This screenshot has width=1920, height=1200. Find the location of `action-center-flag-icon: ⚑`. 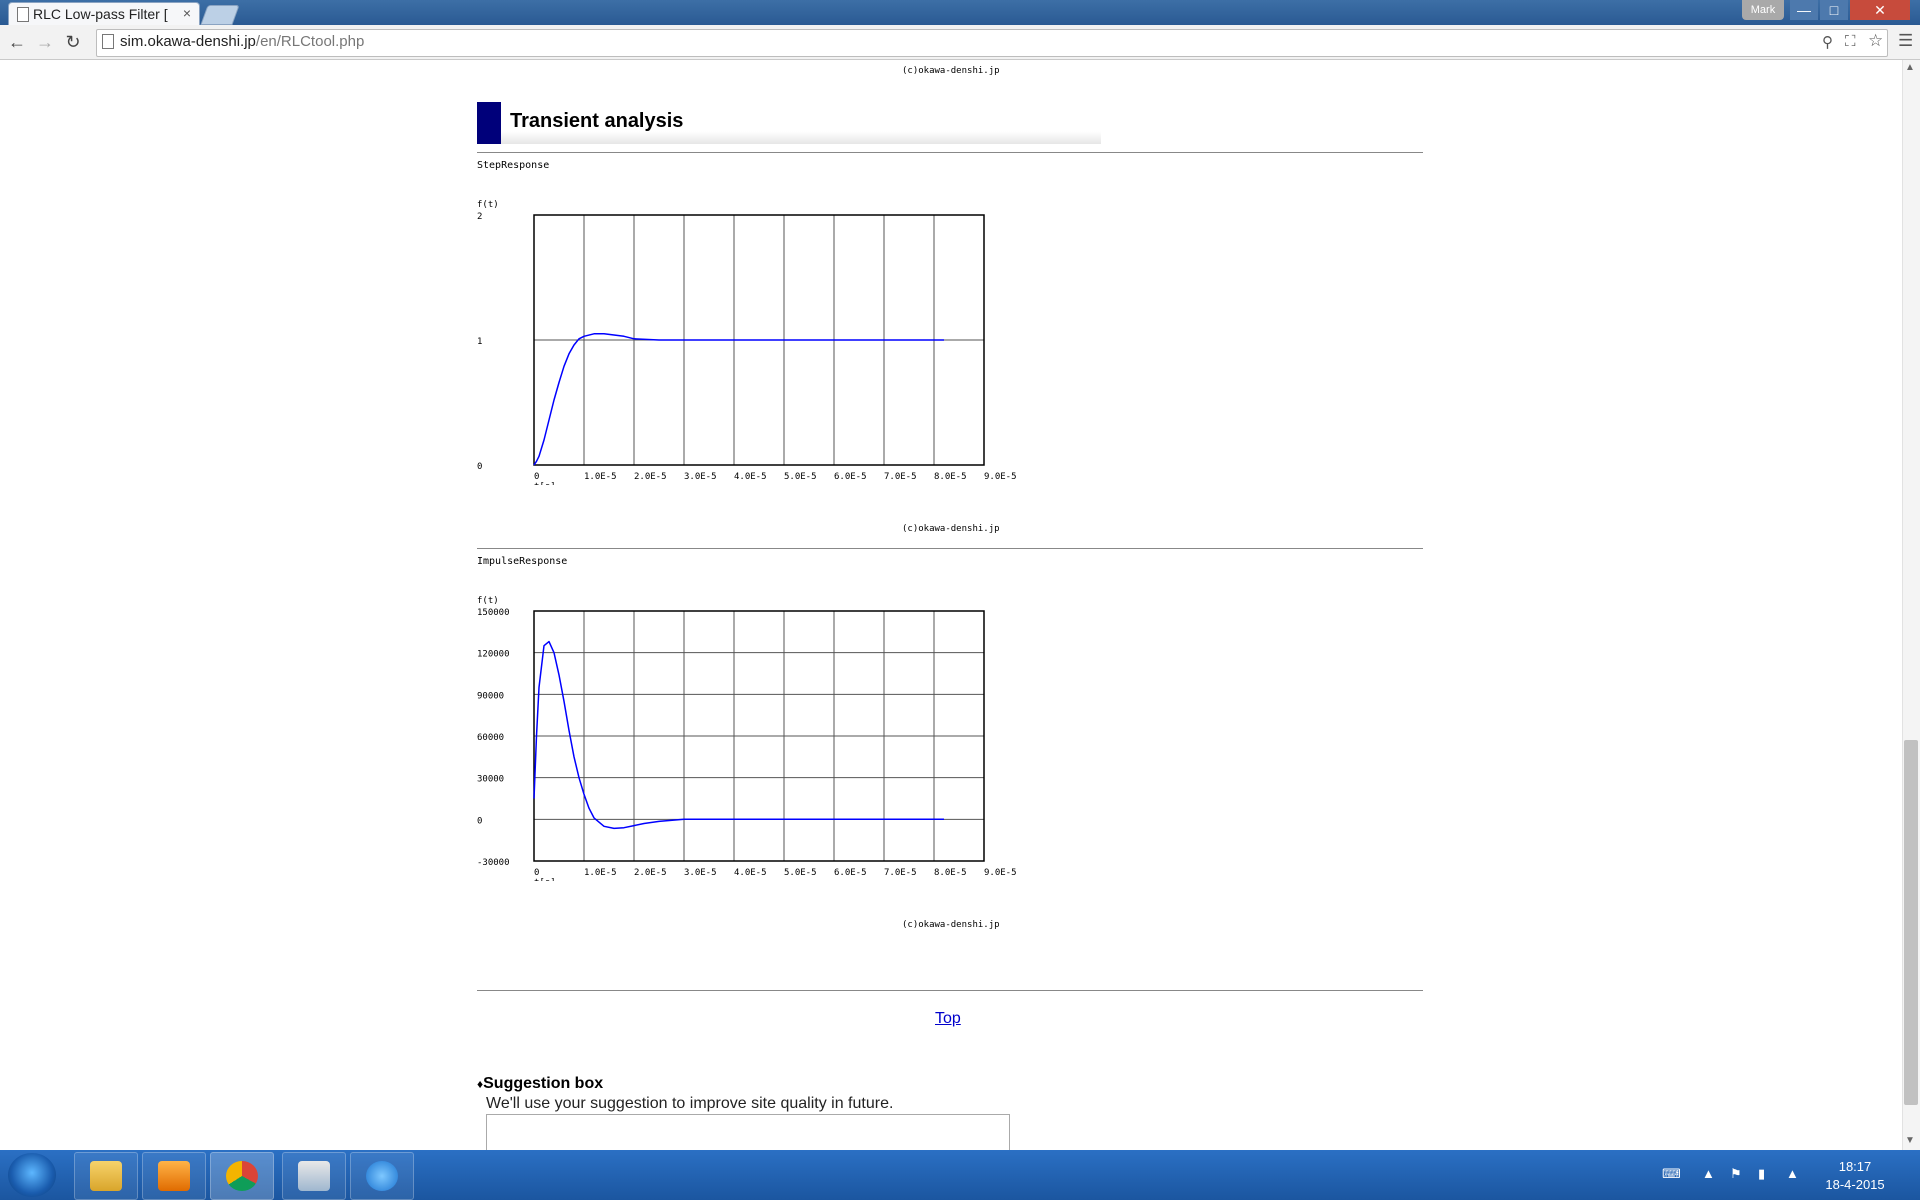

action-center-flag-icon: ⚑ is located at coordinates (1736, 1174).